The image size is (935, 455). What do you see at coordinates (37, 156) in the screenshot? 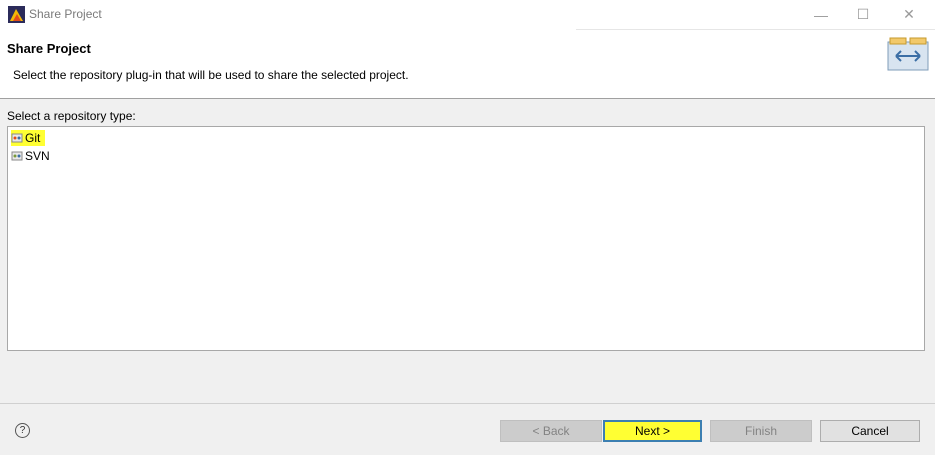
I see `list-item-label: SVN` at bounding box center [37, 156].